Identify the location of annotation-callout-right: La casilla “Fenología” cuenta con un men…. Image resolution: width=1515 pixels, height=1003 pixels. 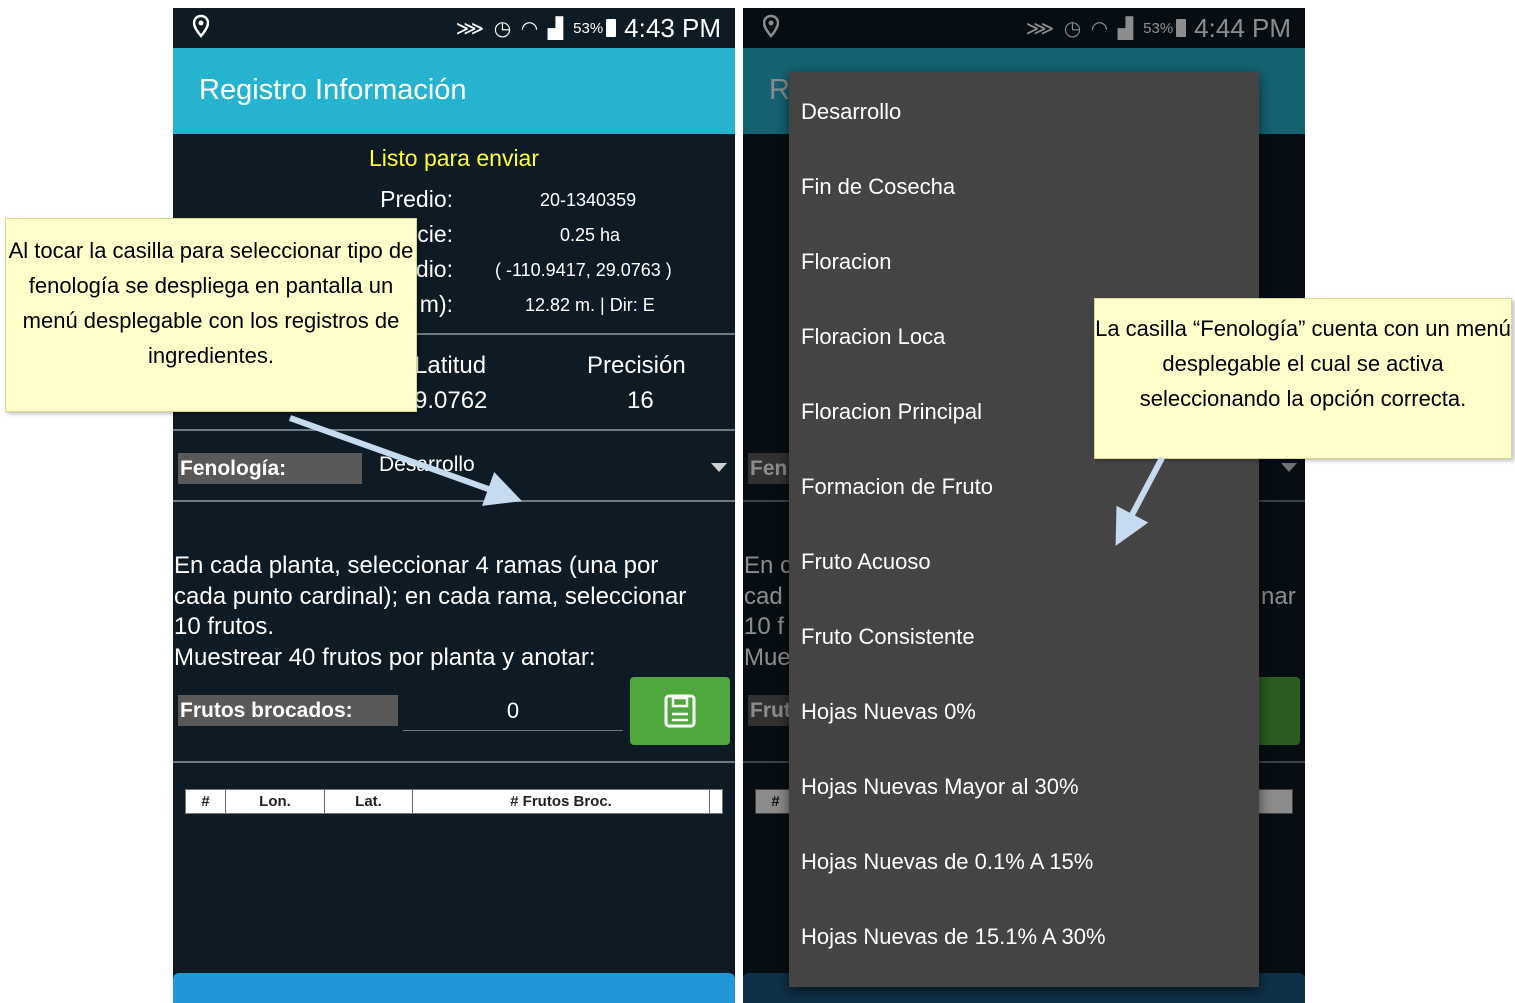
(1303, 378).